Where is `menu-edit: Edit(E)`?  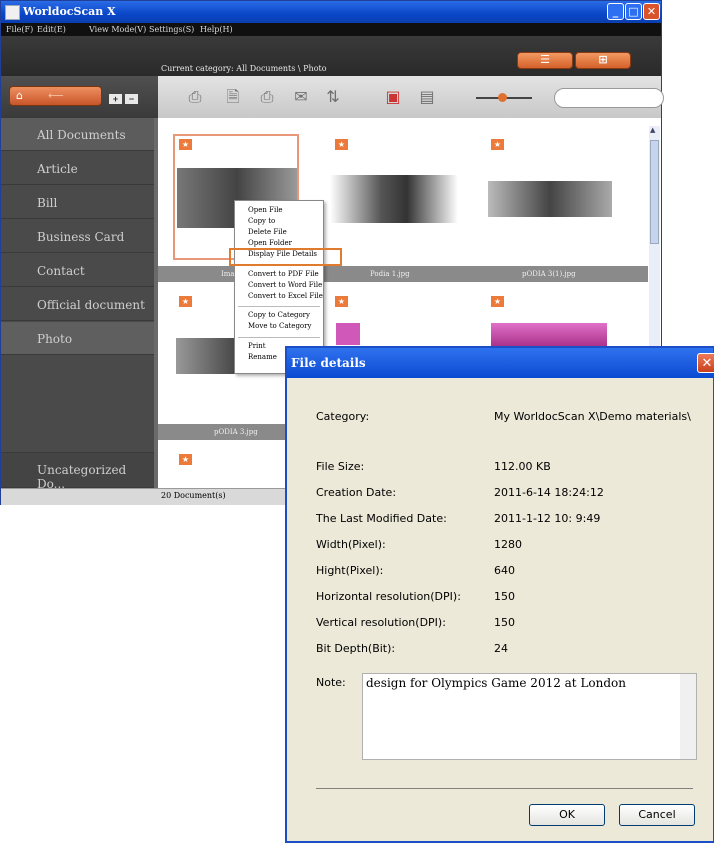 menu-edit: Edit(E) is located at coordinates (51, 29).